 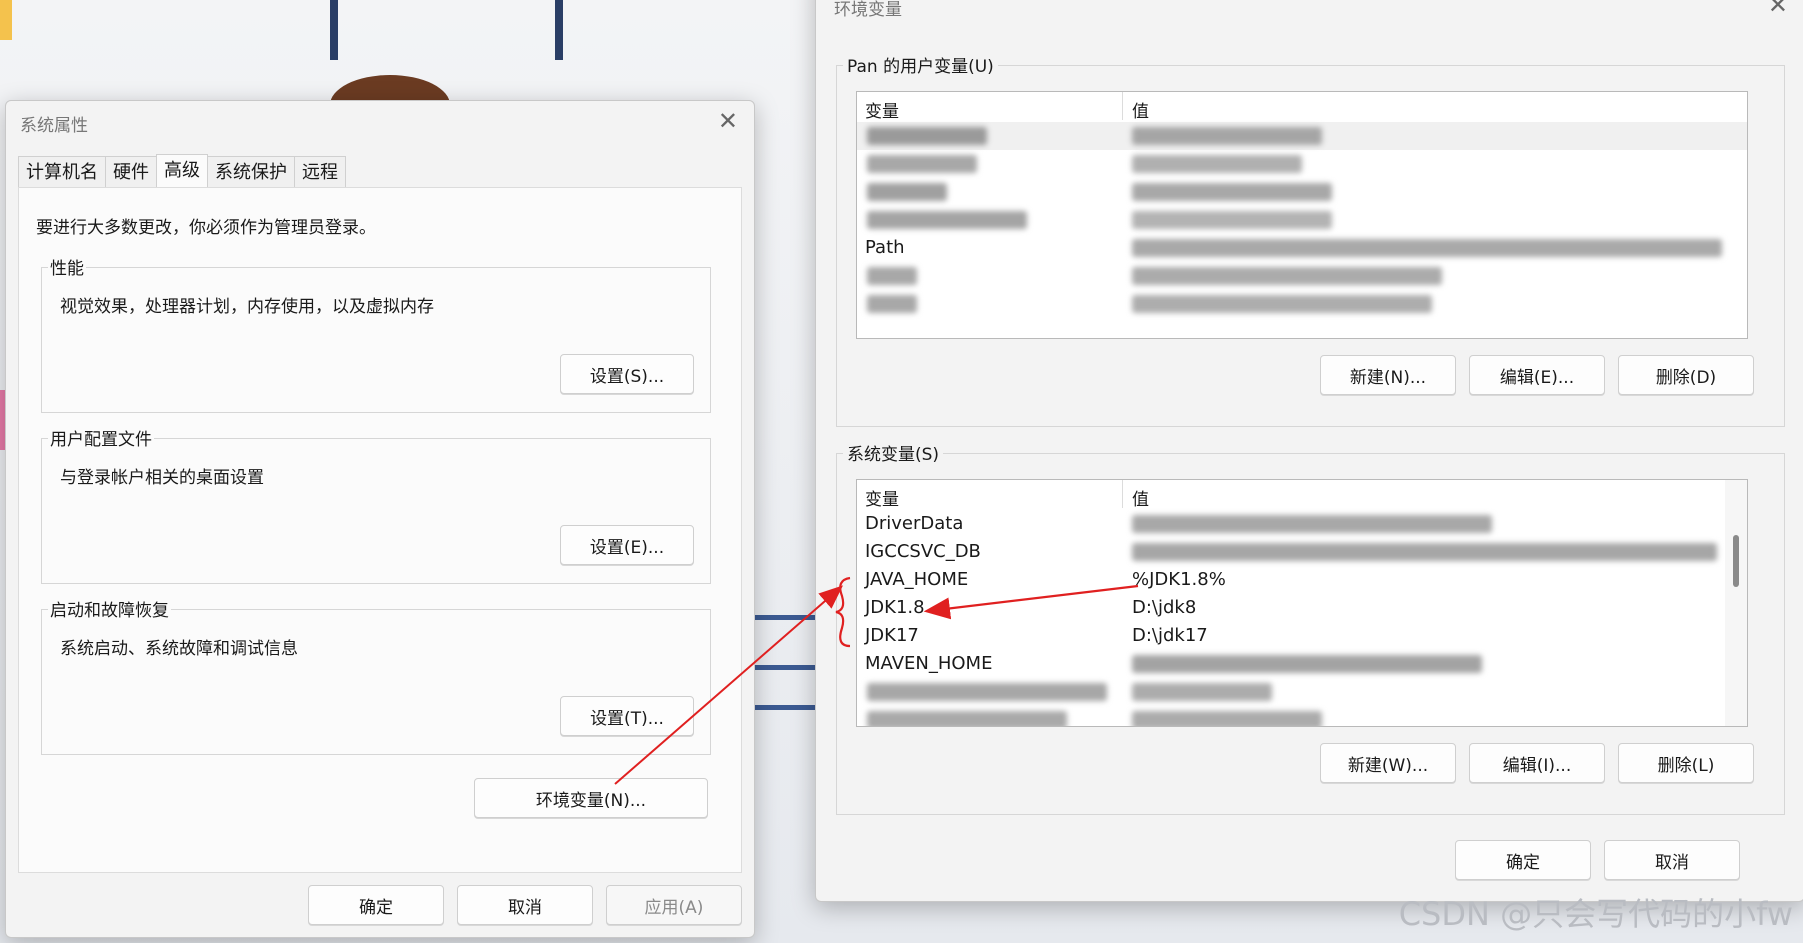 What do you see at coordinates (923, 551) in the screenshot?
I see `variable-name: IGCCSVC_DB` at bounding box center [923, 551].